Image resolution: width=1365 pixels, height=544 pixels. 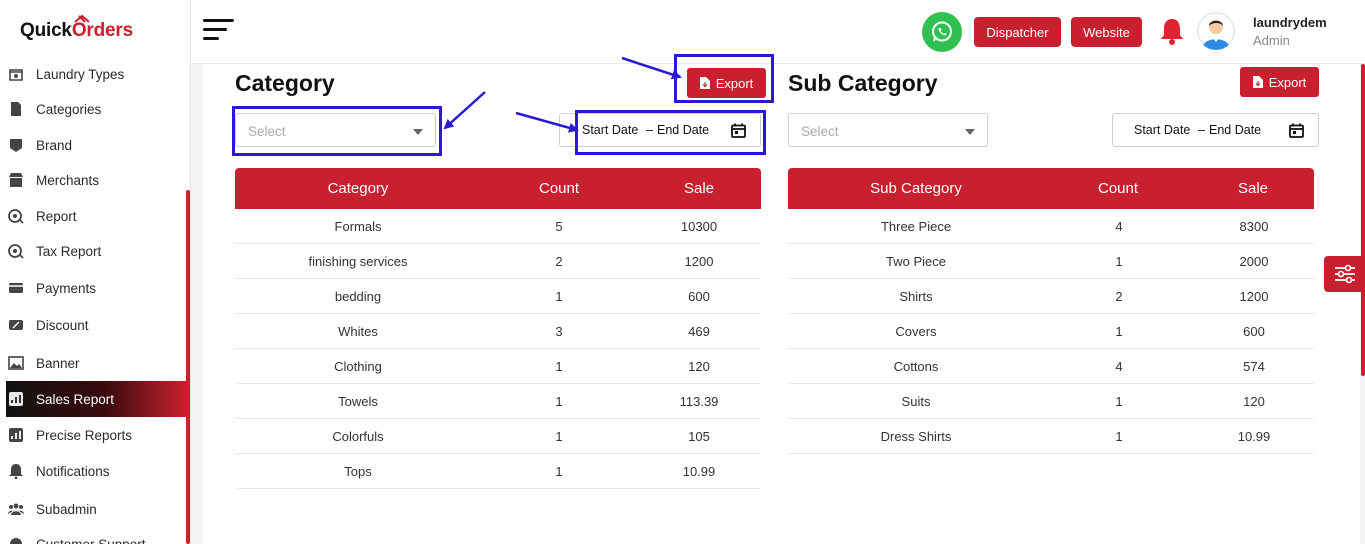 I want to click on export-file-icon, so click(x=1257, y=82).